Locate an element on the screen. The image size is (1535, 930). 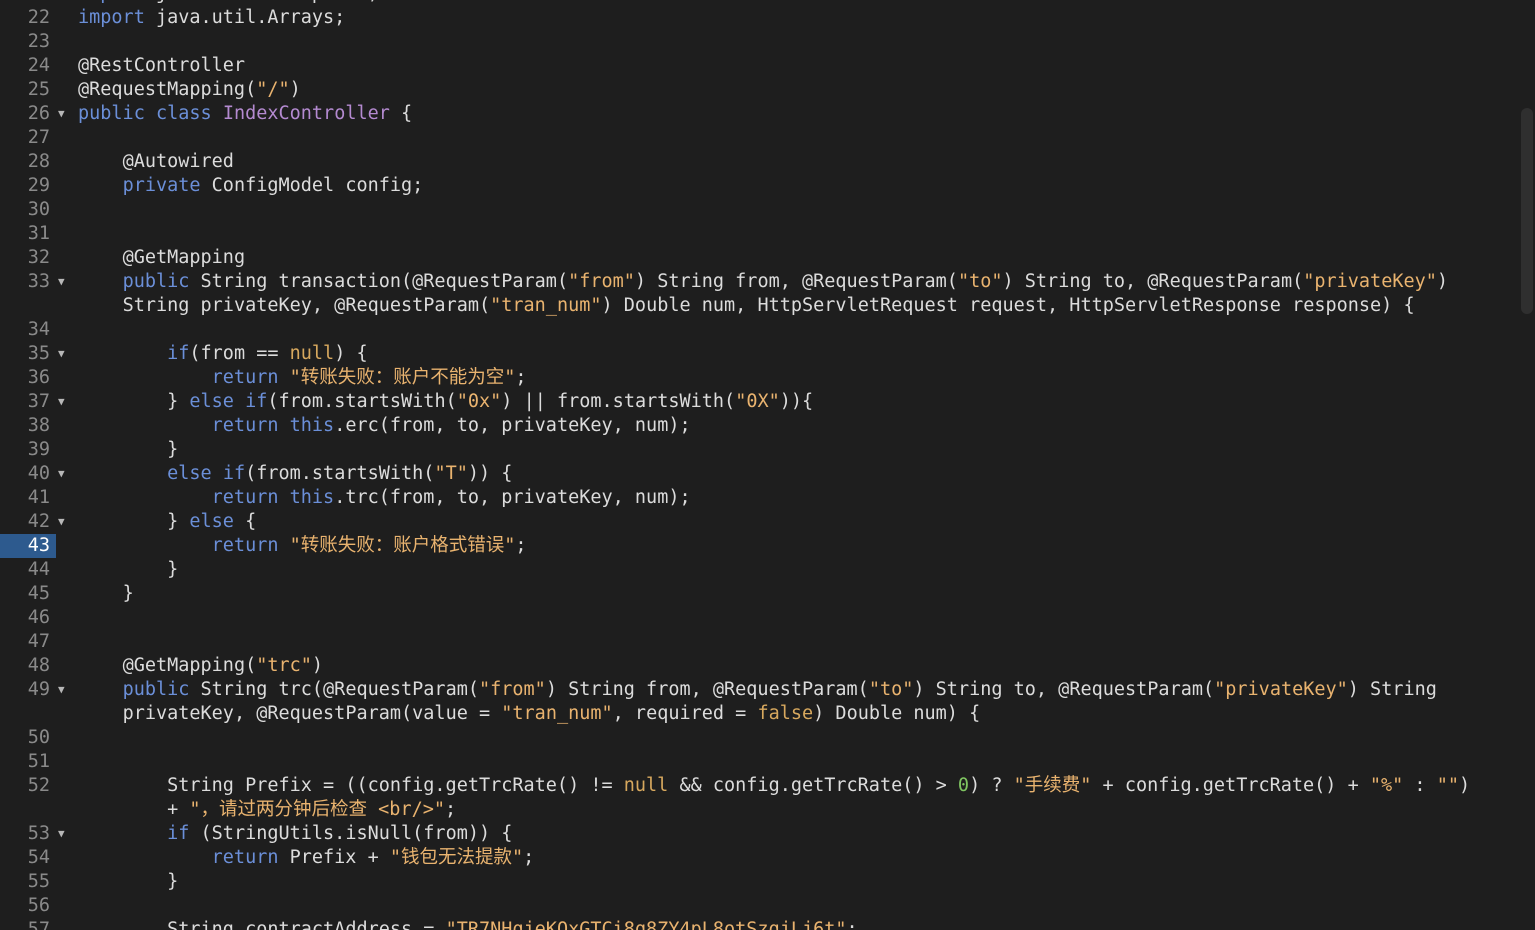
code-line: 22 import java.util.Arrays; is located at coordinates (757, 18).